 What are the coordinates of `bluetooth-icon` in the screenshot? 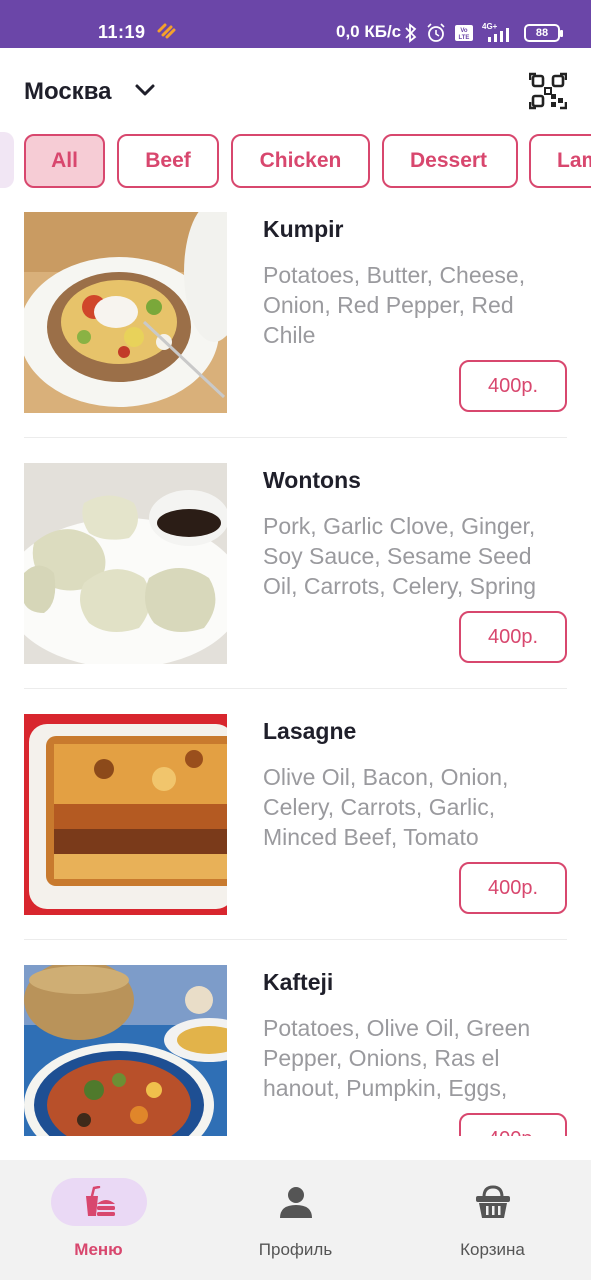 It's located at (411, 33).